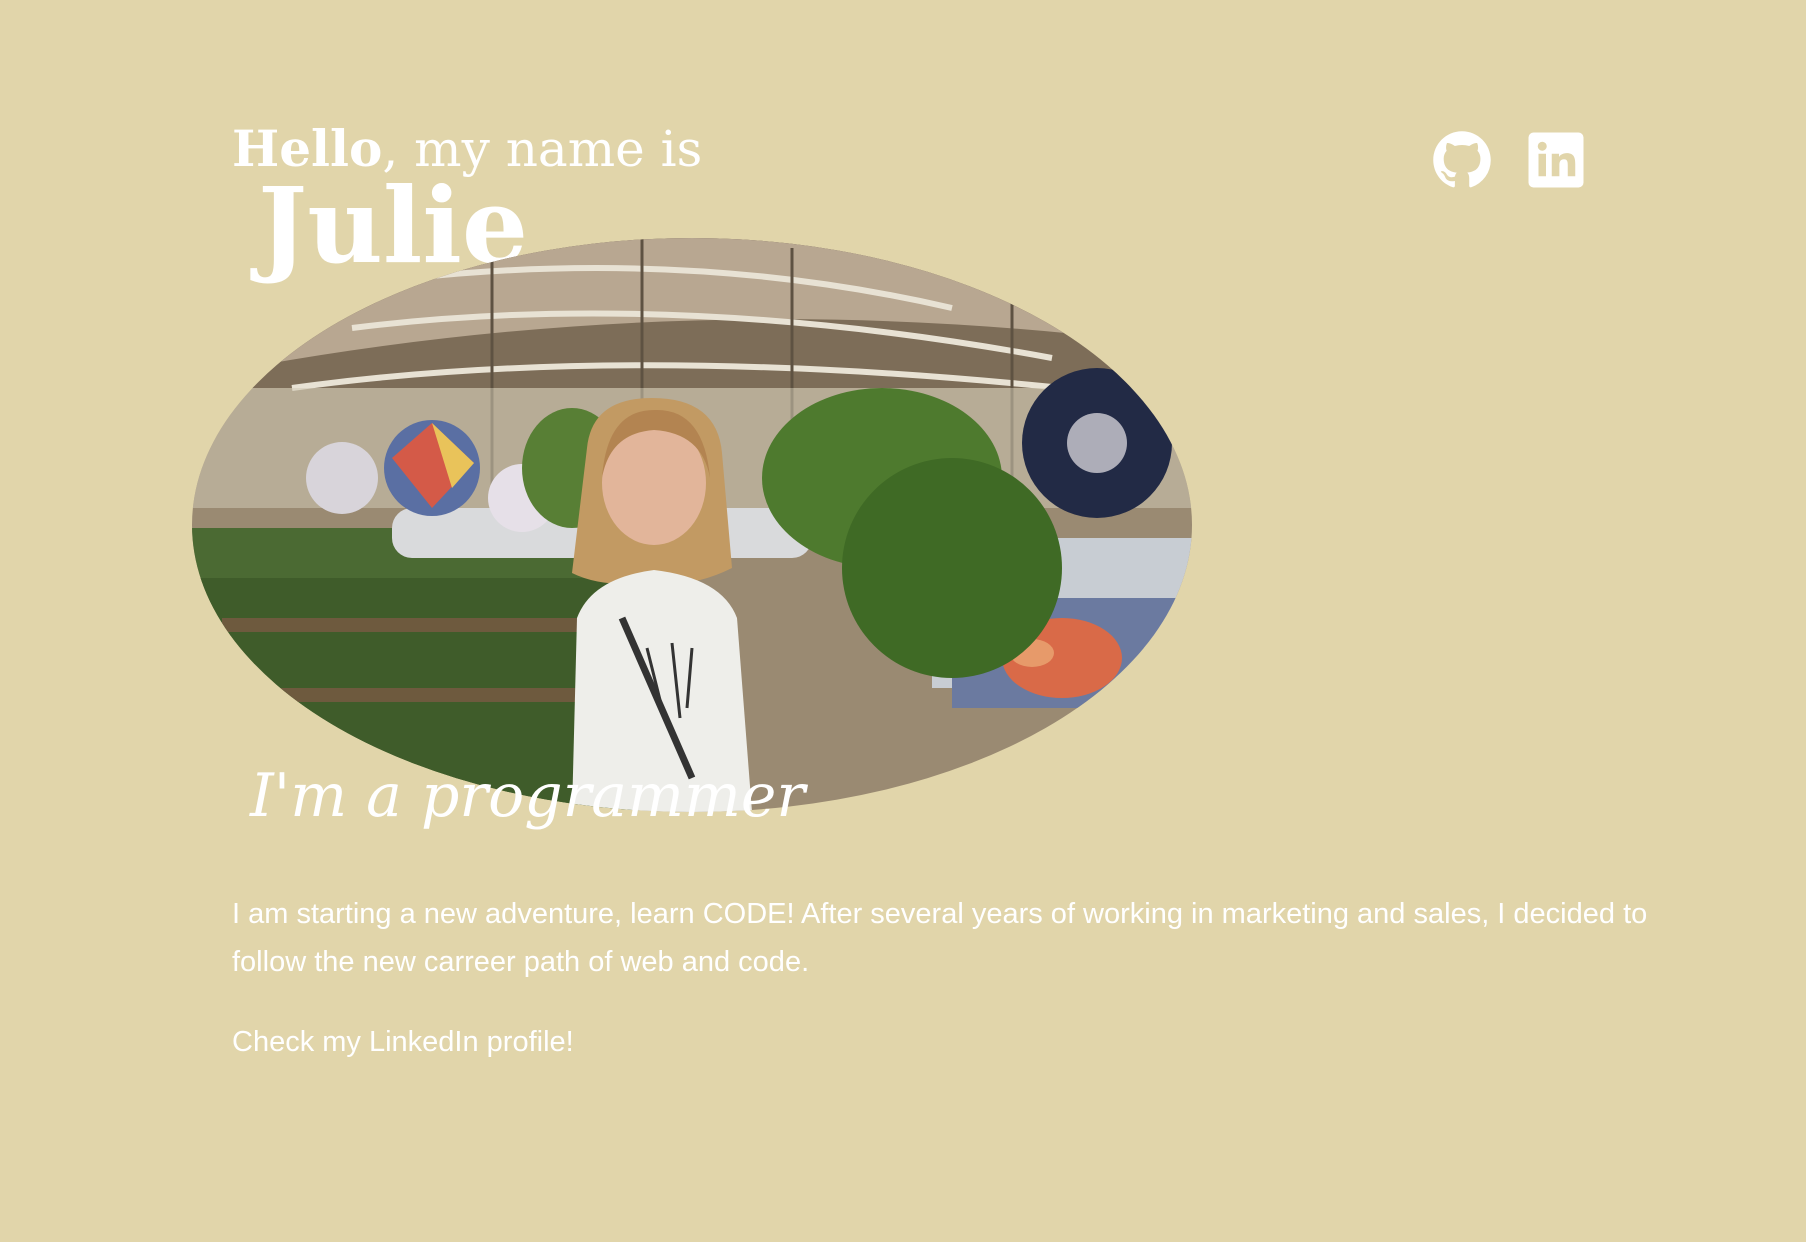  I want to click on social-links, so click(1509, 160).